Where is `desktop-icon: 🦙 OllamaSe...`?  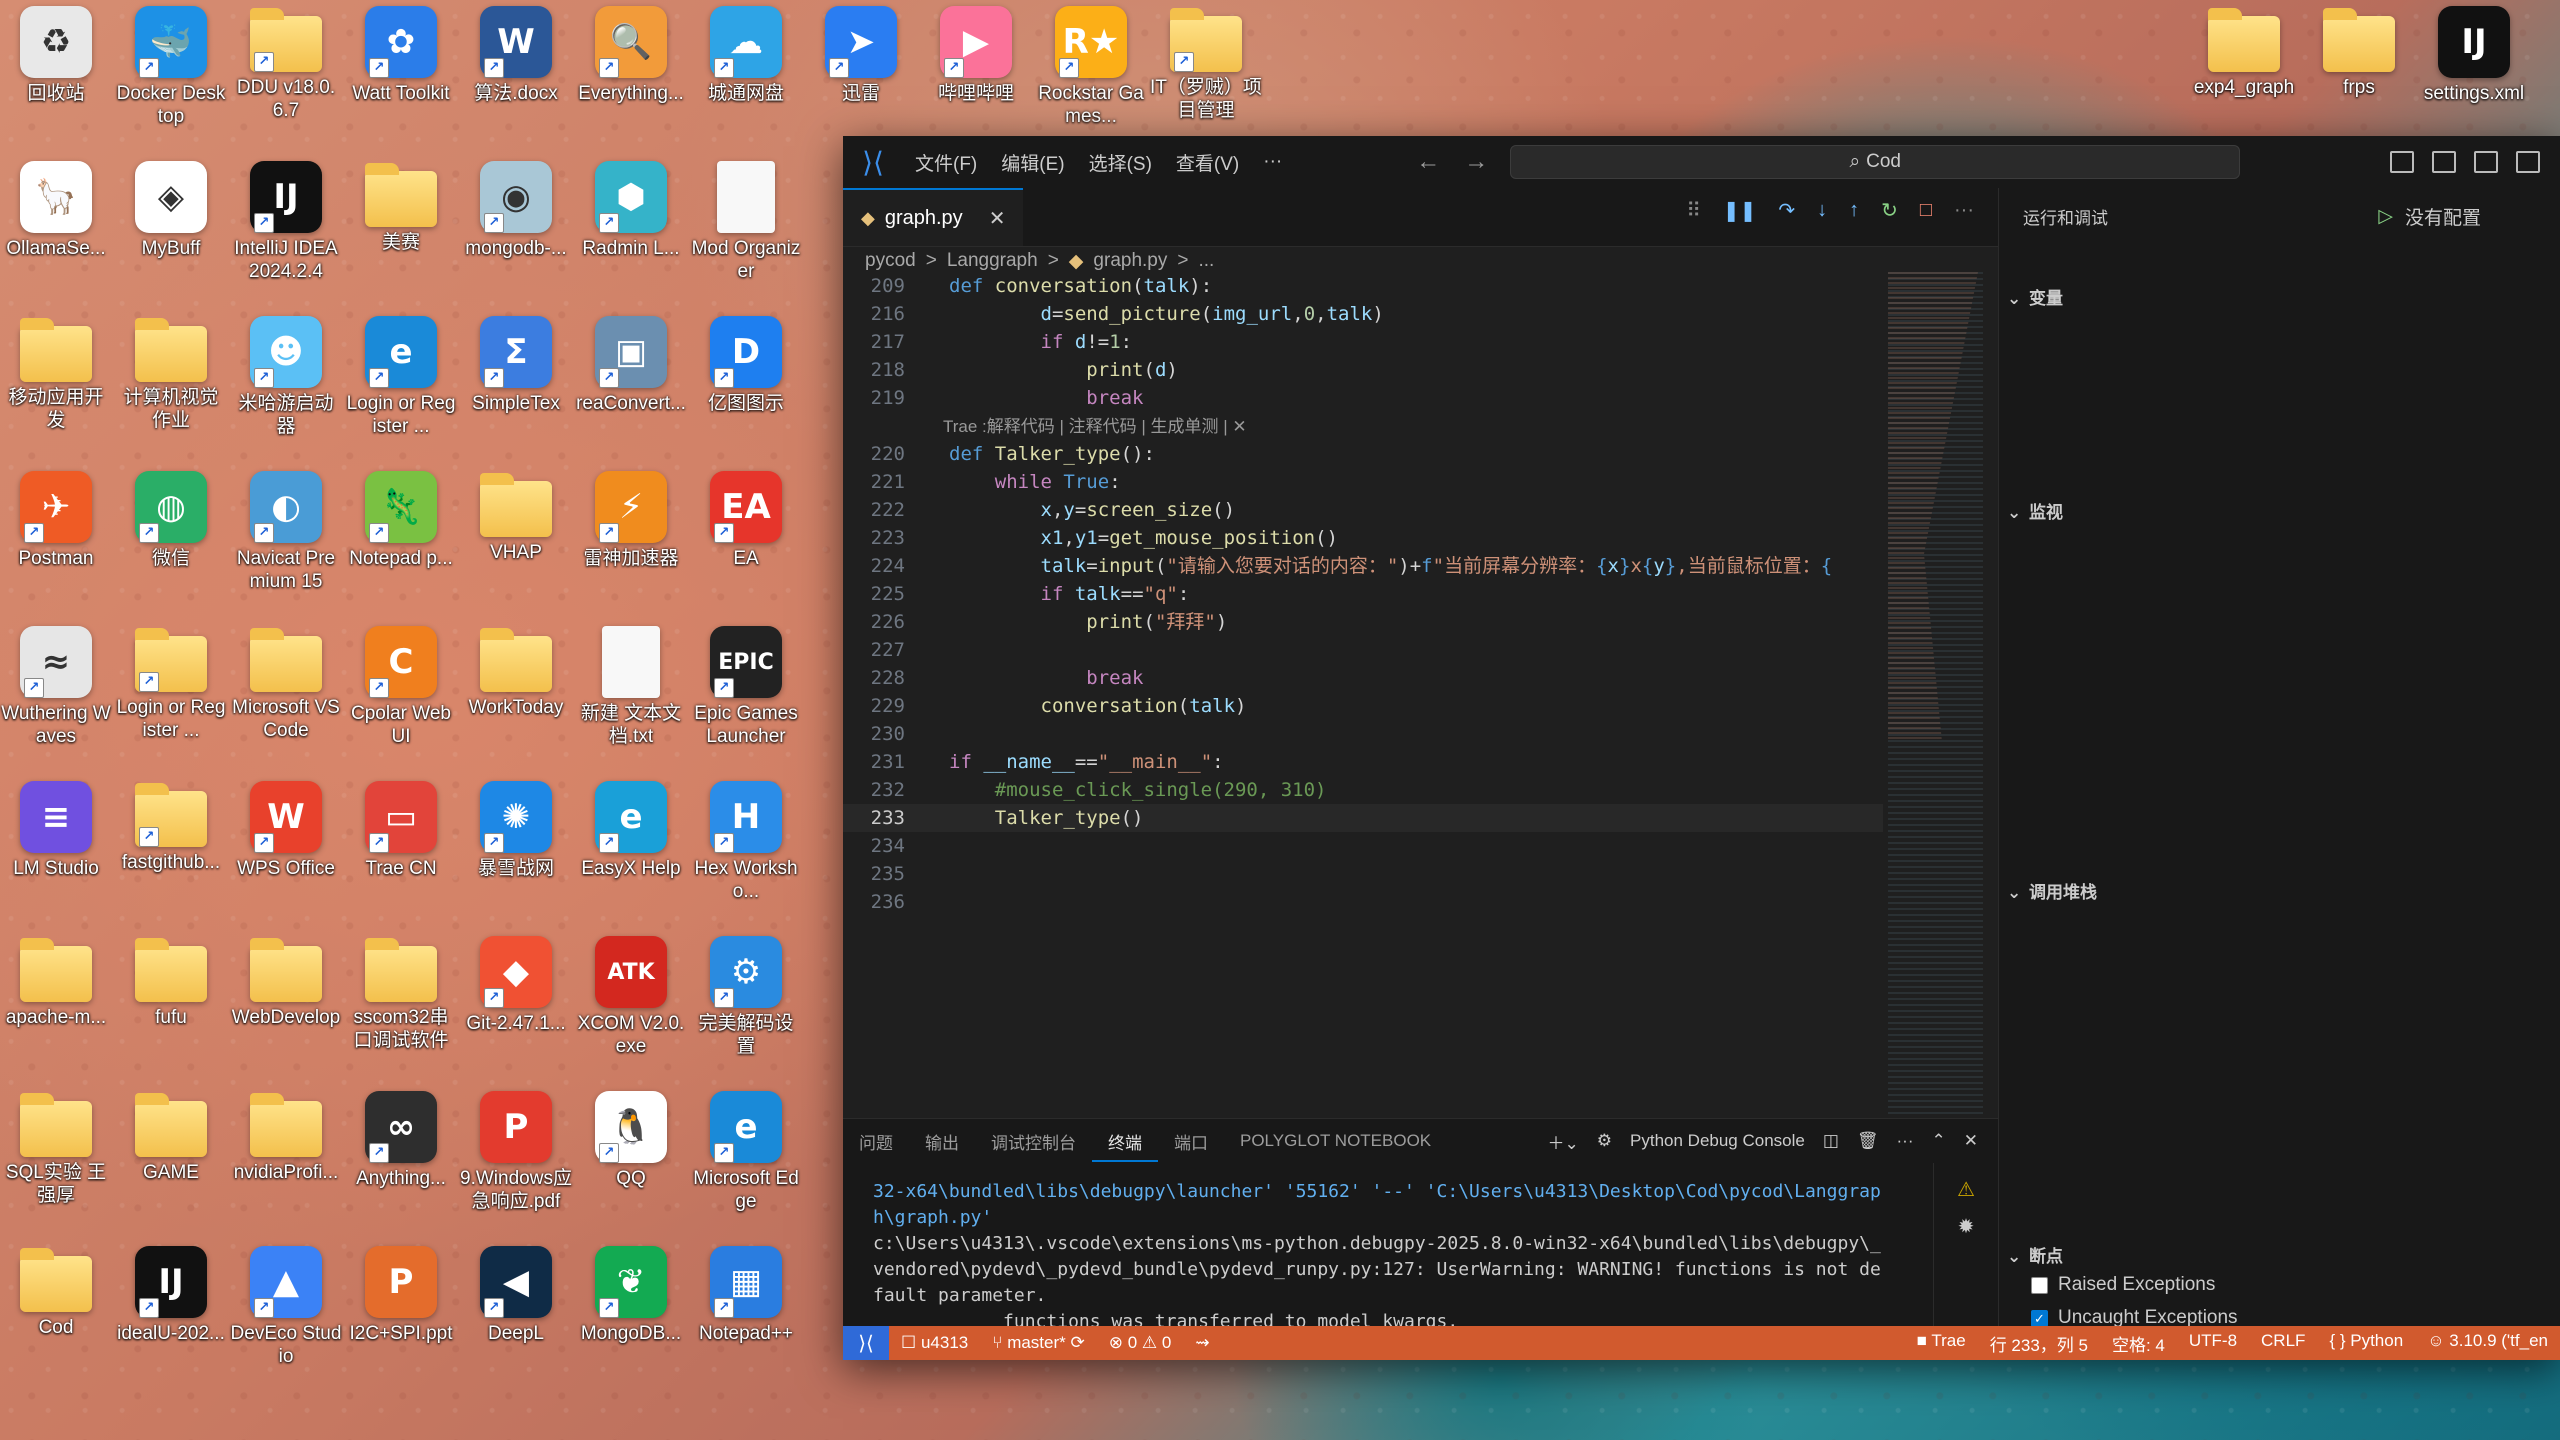
desktop-icon: 🦙 OllamaSe... is located at coordinates (56, 207).